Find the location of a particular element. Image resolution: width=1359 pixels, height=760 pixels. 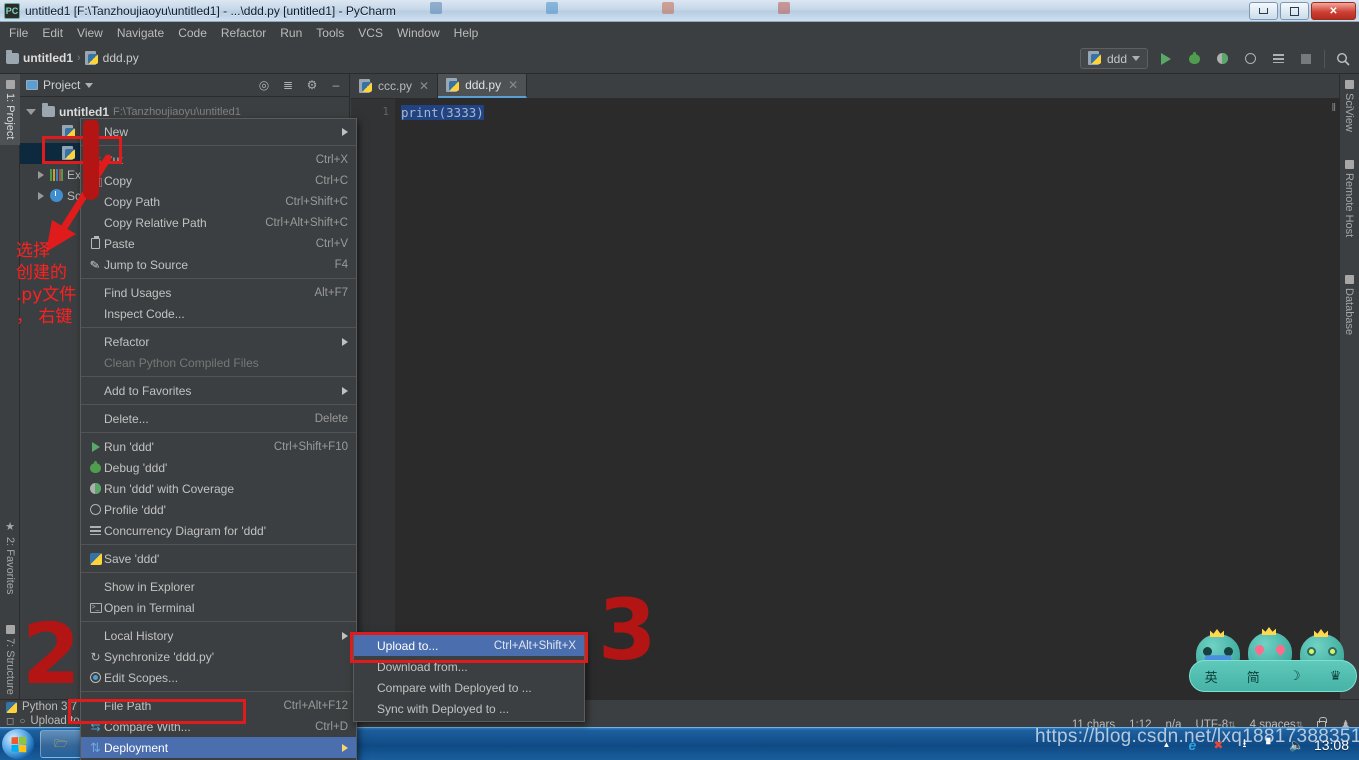

menu-vcs: VCS is located at coordinates (370, 33).